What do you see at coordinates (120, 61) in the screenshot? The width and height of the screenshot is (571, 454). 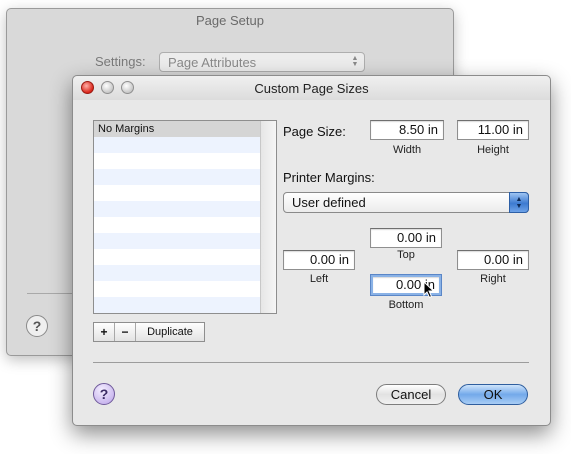 I see `settings-label: Settings:` at bounding box center [120, 61].